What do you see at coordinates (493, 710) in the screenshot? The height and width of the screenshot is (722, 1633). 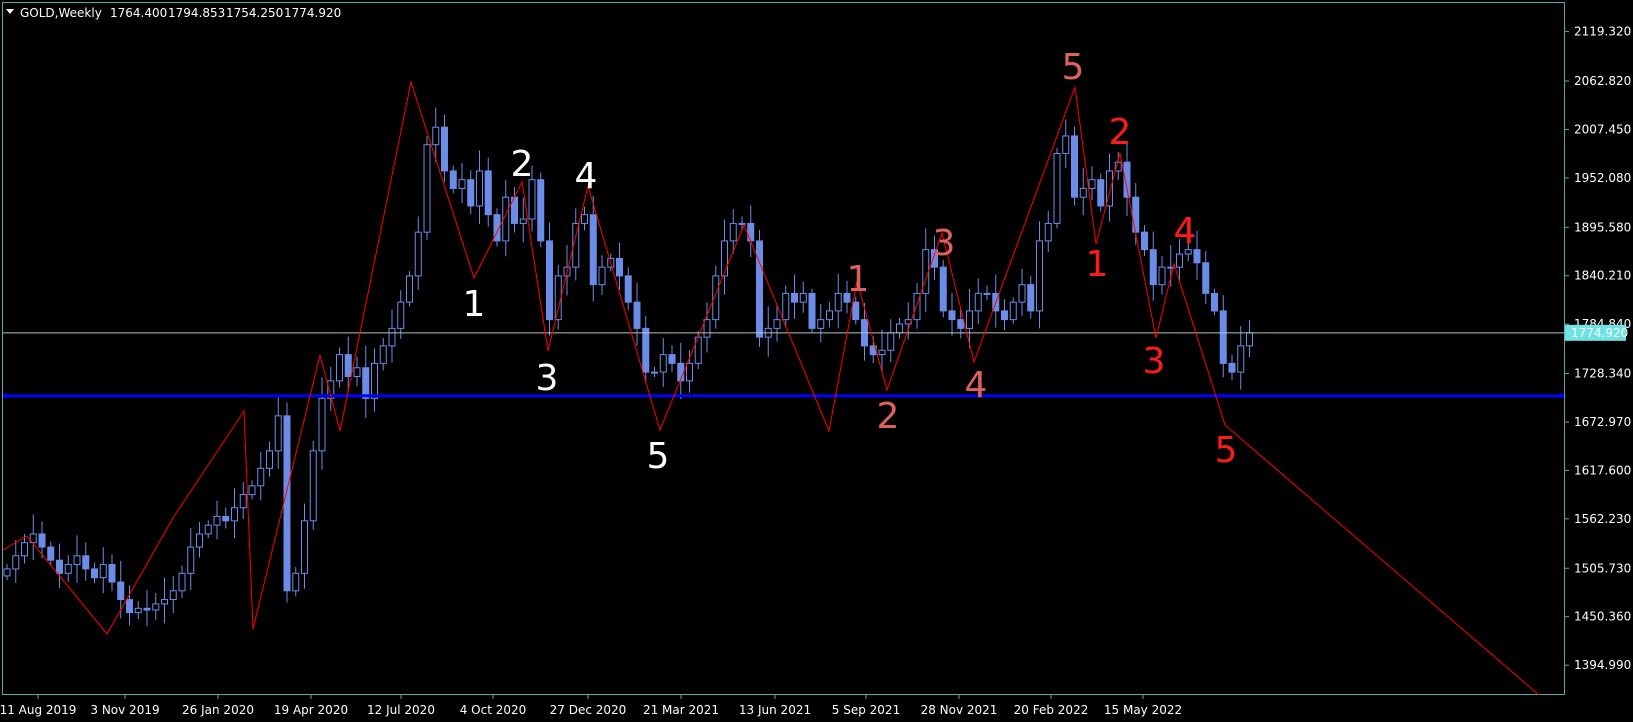 I see `x-tick-label: 4 Oct 2020` at bounding box center [493, 710].